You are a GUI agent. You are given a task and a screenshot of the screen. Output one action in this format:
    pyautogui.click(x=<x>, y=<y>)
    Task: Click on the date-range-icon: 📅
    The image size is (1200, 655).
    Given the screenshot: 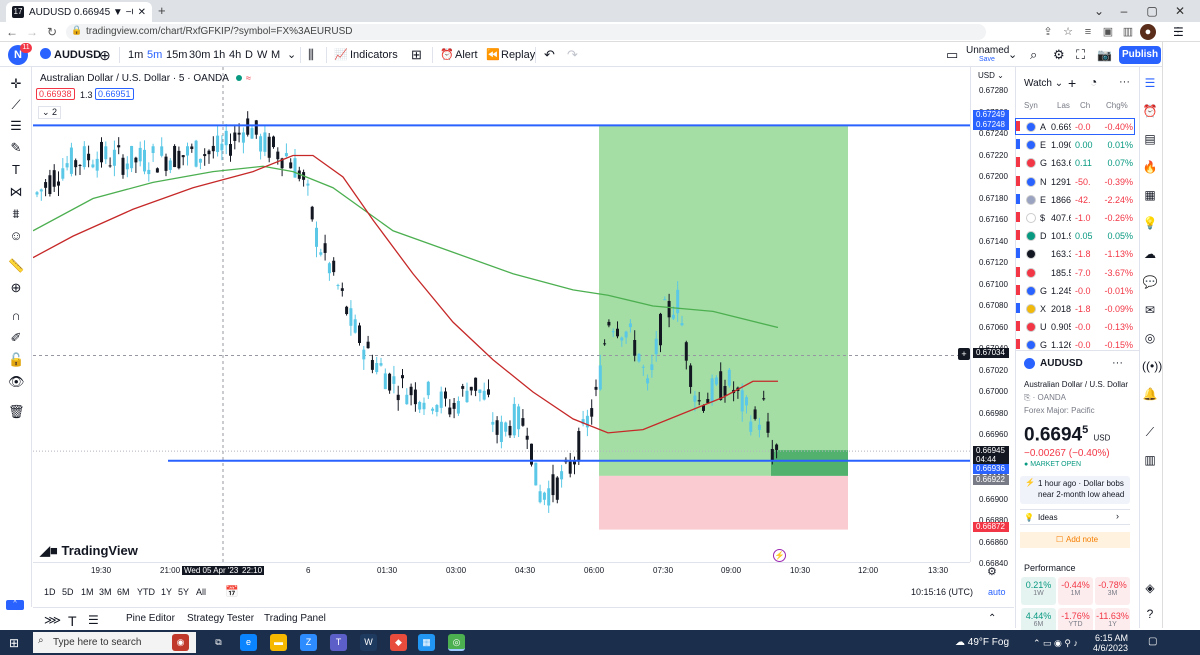 What is the action you would take?
    pyautogui.click(x=232, y=591)
    